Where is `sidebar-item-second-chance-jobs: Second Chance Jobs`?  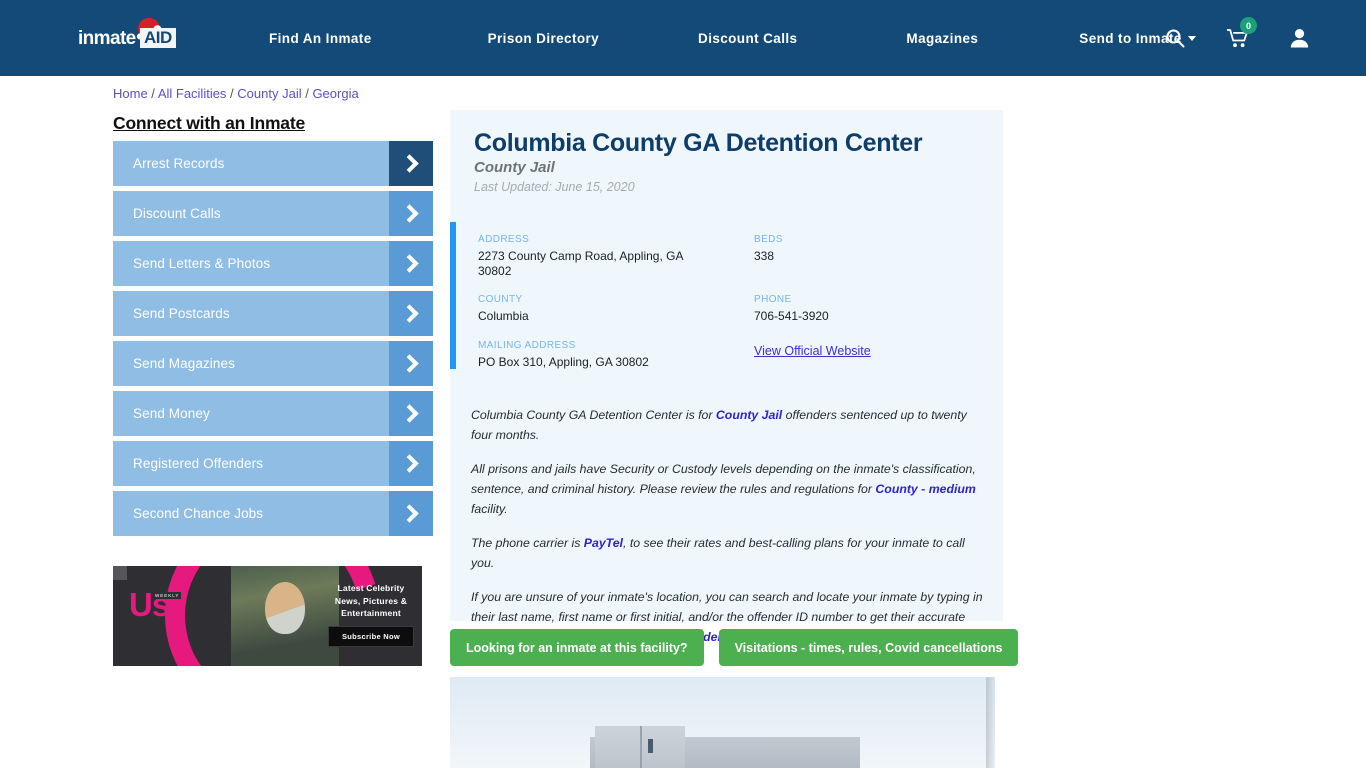 sidebar-item-second-chance-jobs: Second Chance Jobs is located at coordinates (273, 513).